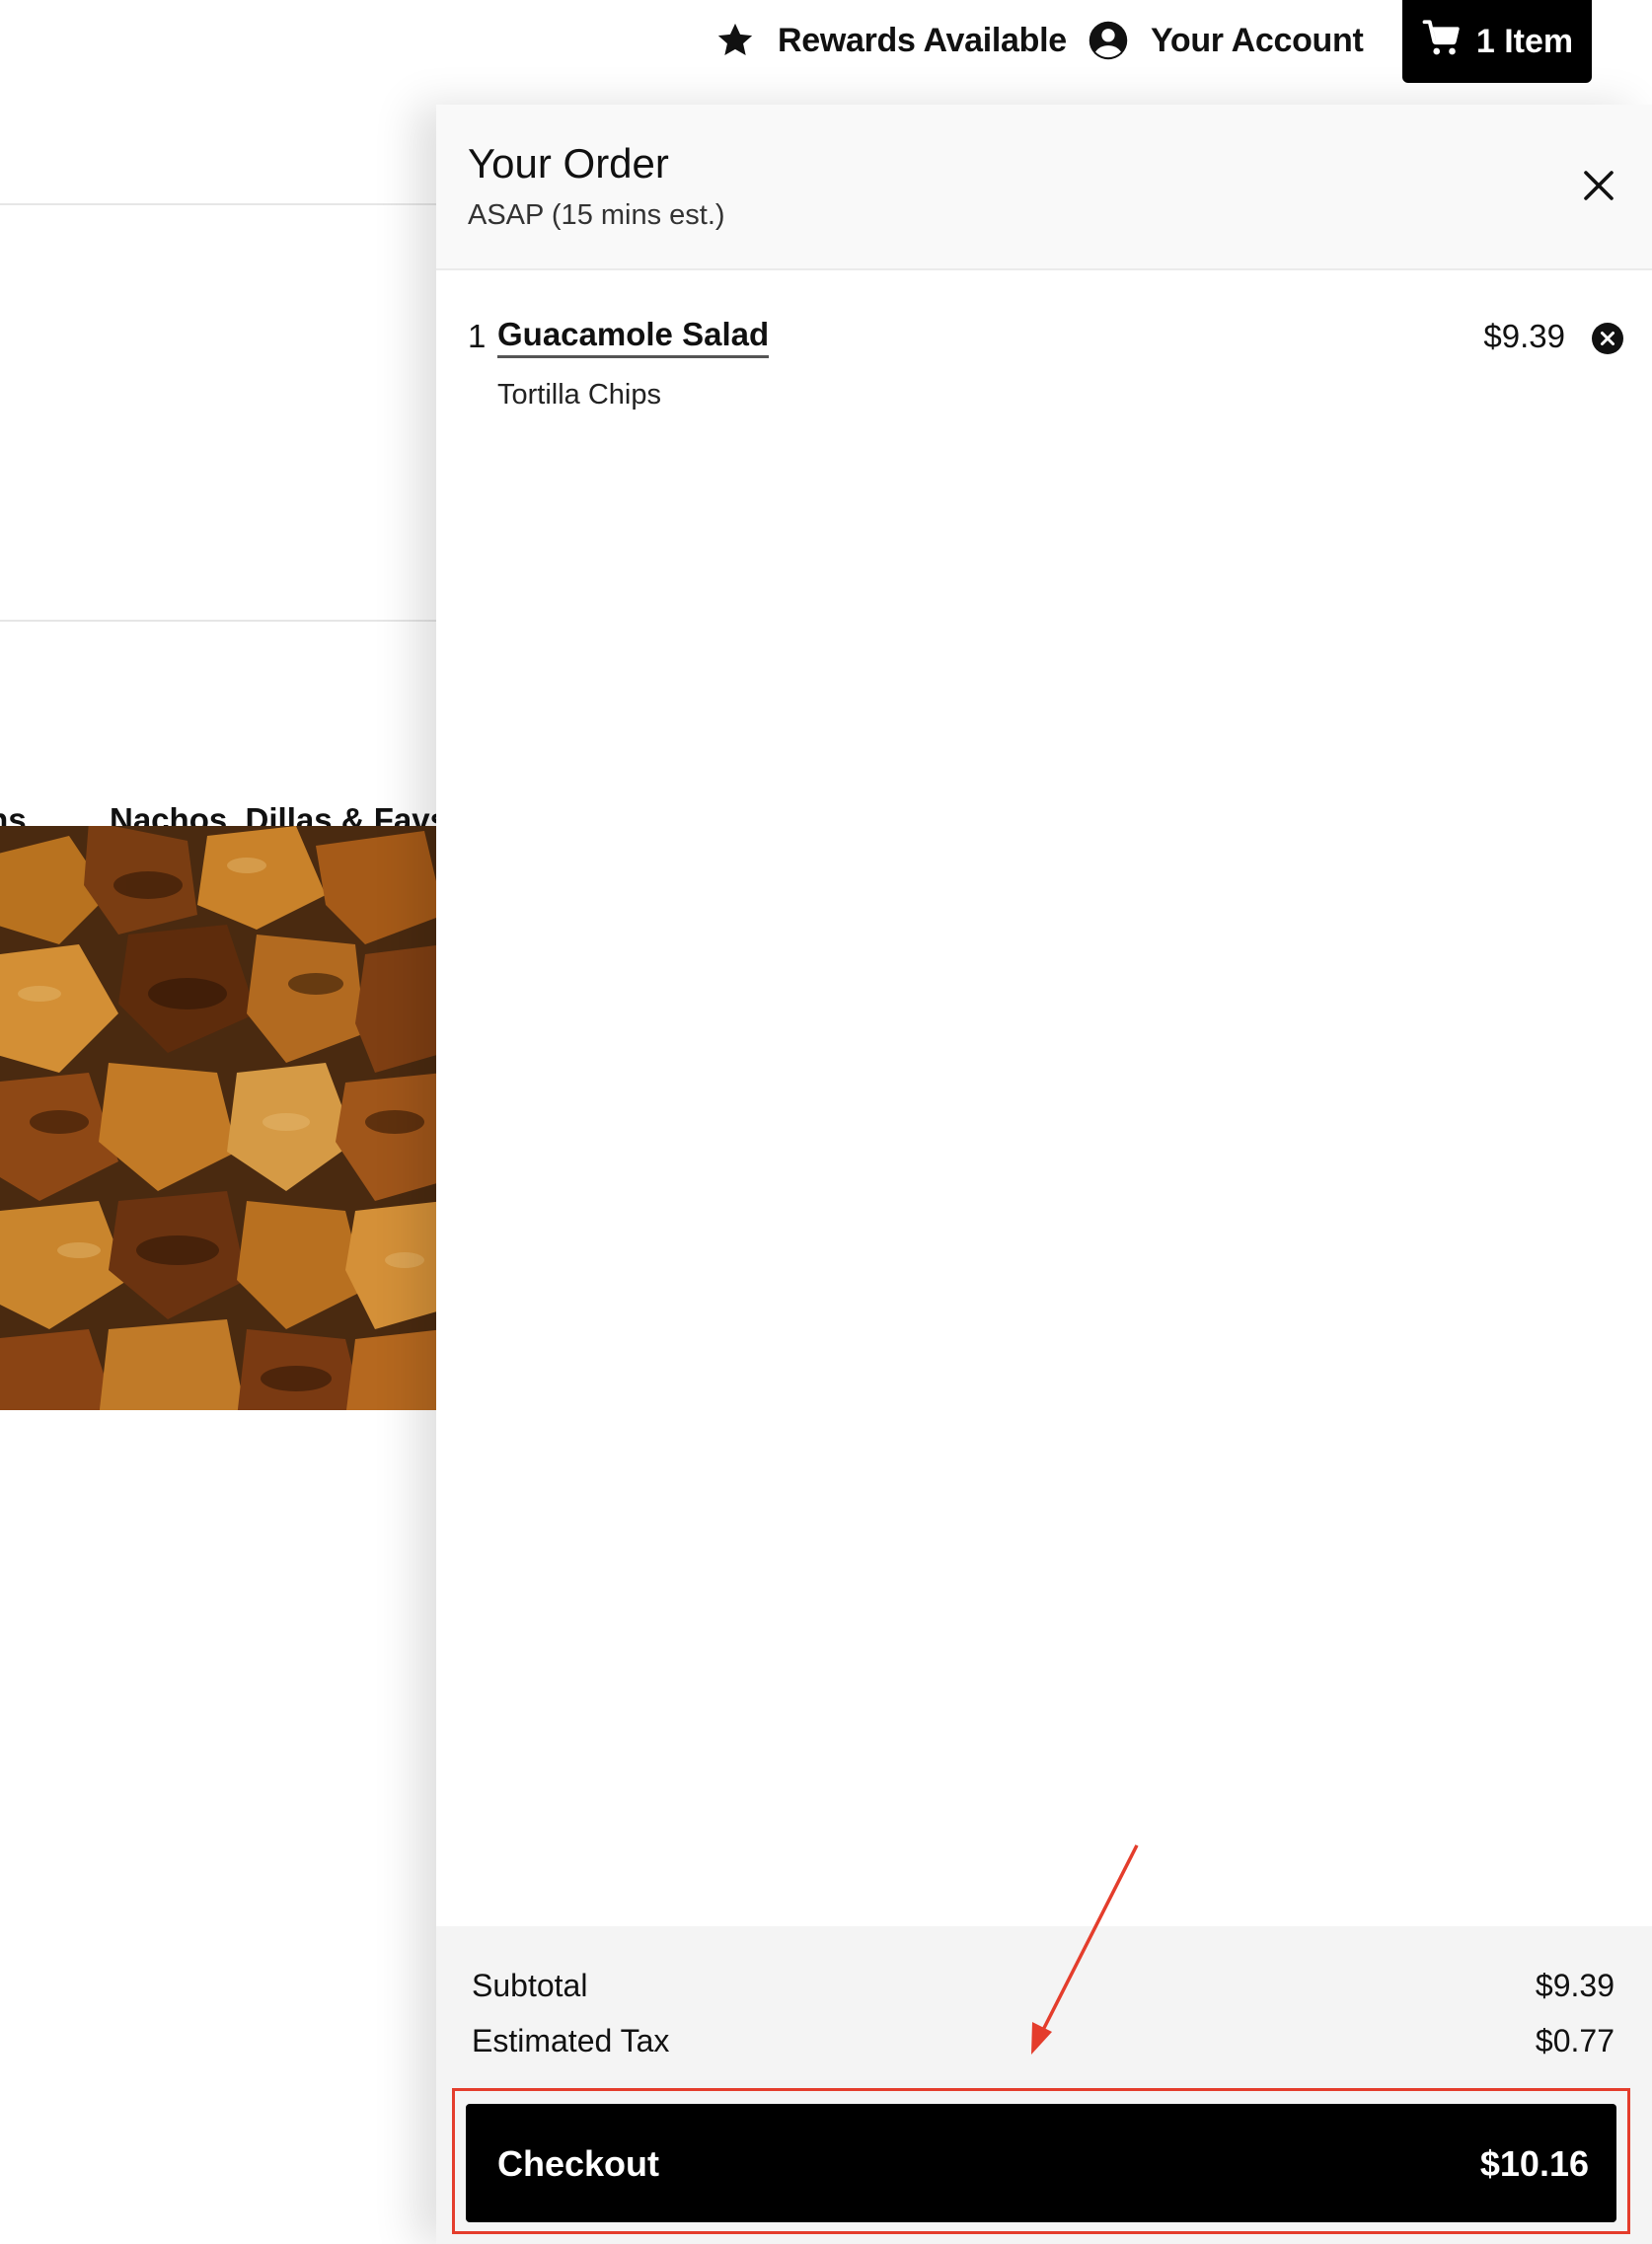  I want to click on subtotal-label: Subtotal, so click(530, 1986).